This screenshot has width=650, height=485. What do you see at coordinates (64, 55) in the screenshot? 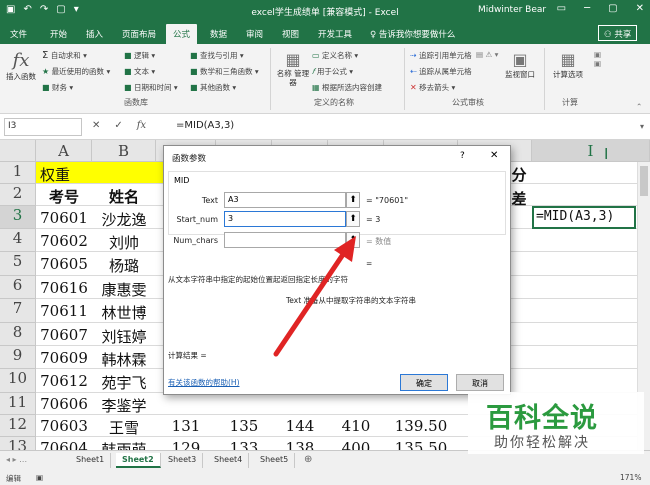
I see `autosum-button: Σ 自动求和 ▾` at bounding box center [64, 55].